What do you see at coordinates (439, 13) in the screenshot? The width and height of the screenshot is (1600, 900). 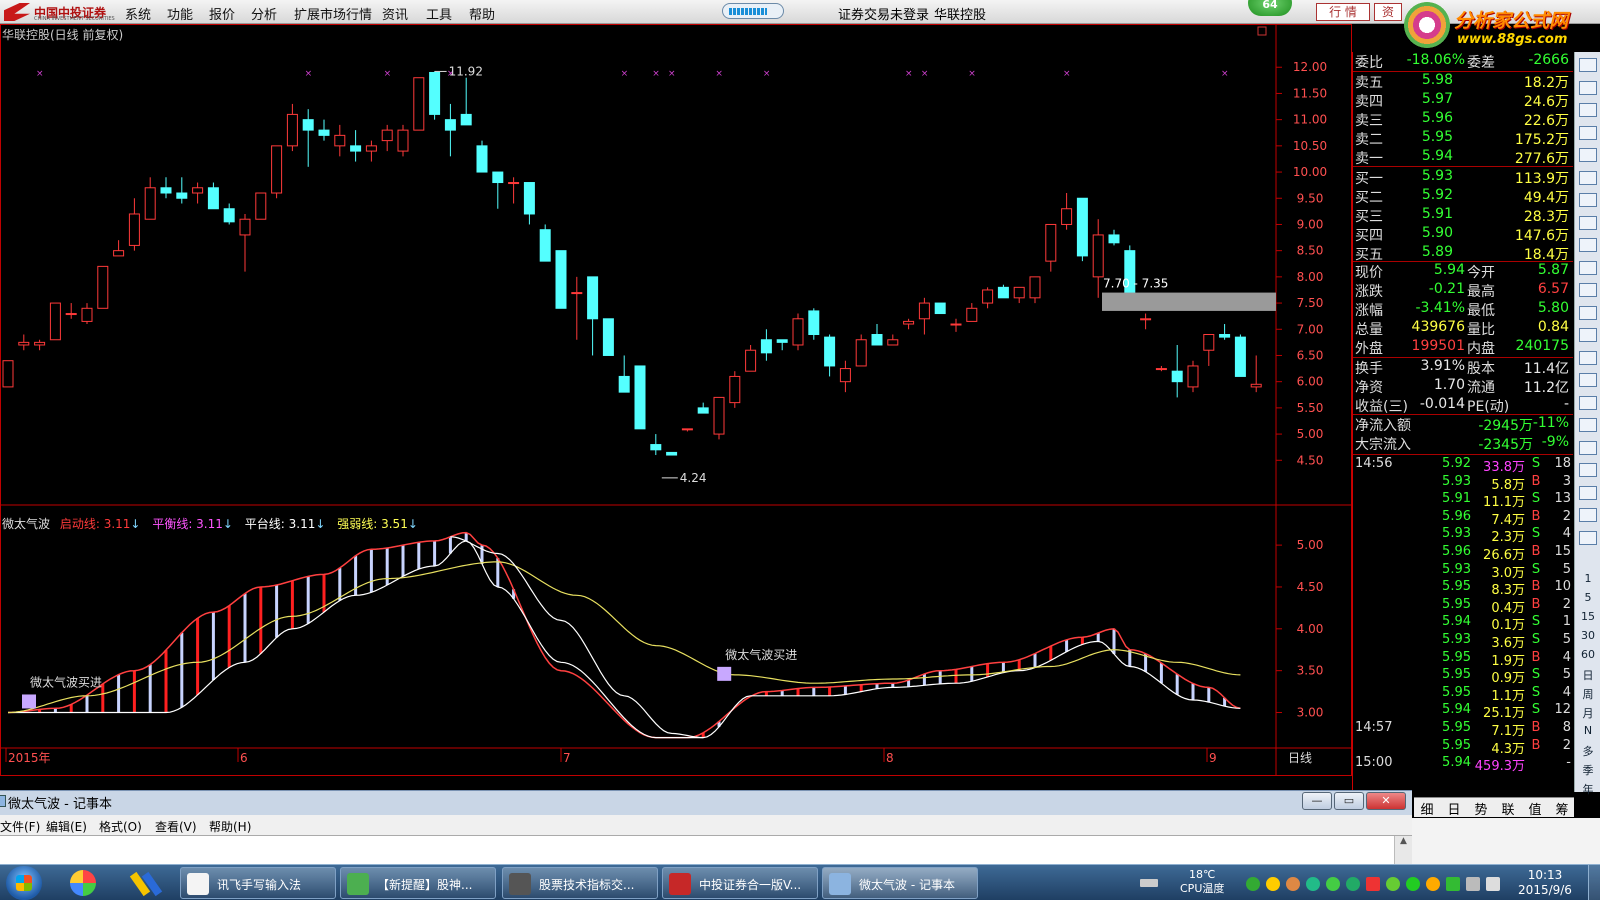 I see `menu-tools: 工具` at bounding box center [439, 13].